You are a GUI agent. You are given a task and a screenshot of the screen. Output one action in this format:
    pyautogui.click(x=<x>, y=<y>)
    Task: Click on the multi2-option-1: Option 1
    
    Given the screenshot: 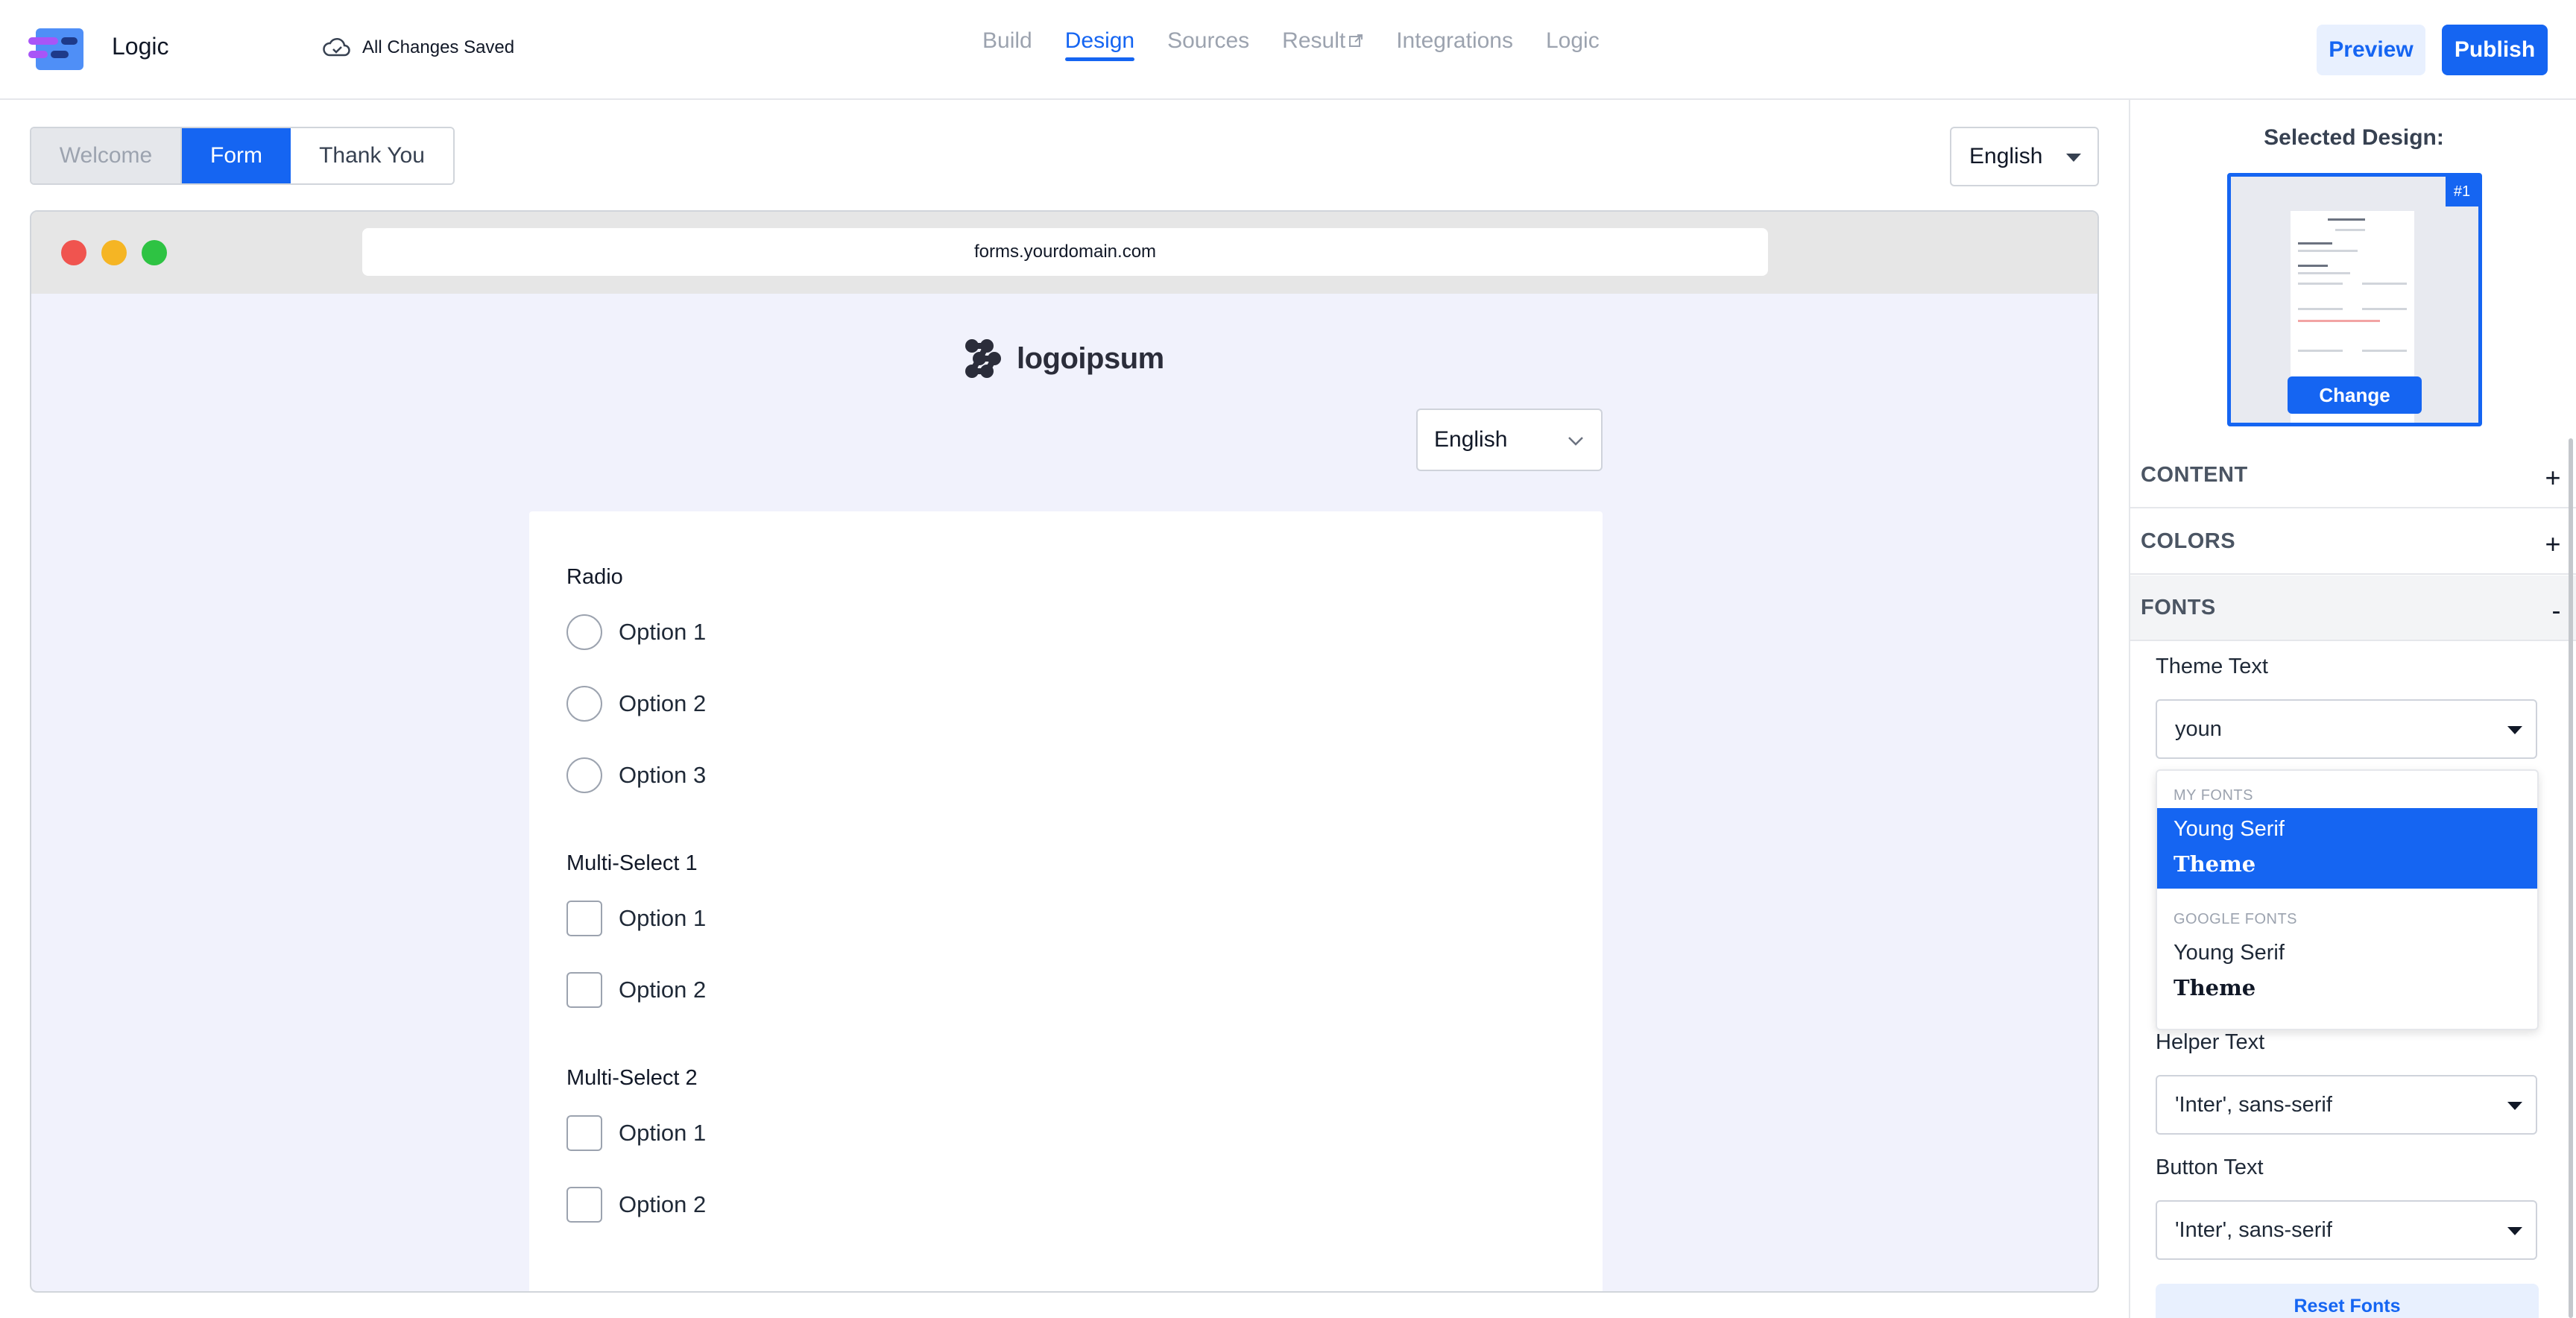 What is the action you would take?
    pyautogui.click(x=636, y=1133)
    